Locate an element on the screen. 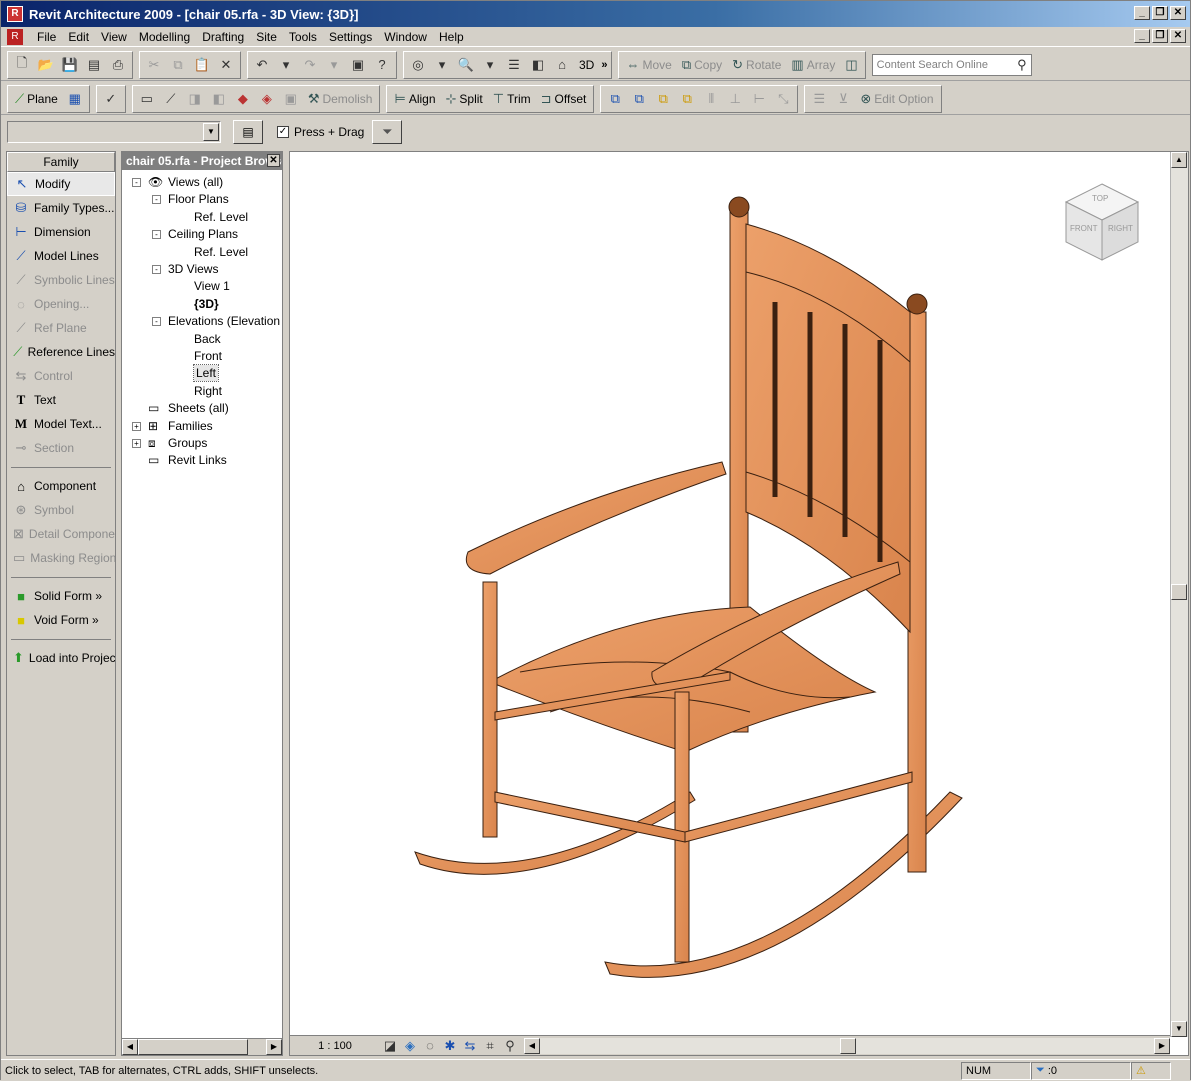 The height and width of the screenshot is (1081, 1191). filter-indicator: ⏷:0 is located at coordinates (1081, 1070).